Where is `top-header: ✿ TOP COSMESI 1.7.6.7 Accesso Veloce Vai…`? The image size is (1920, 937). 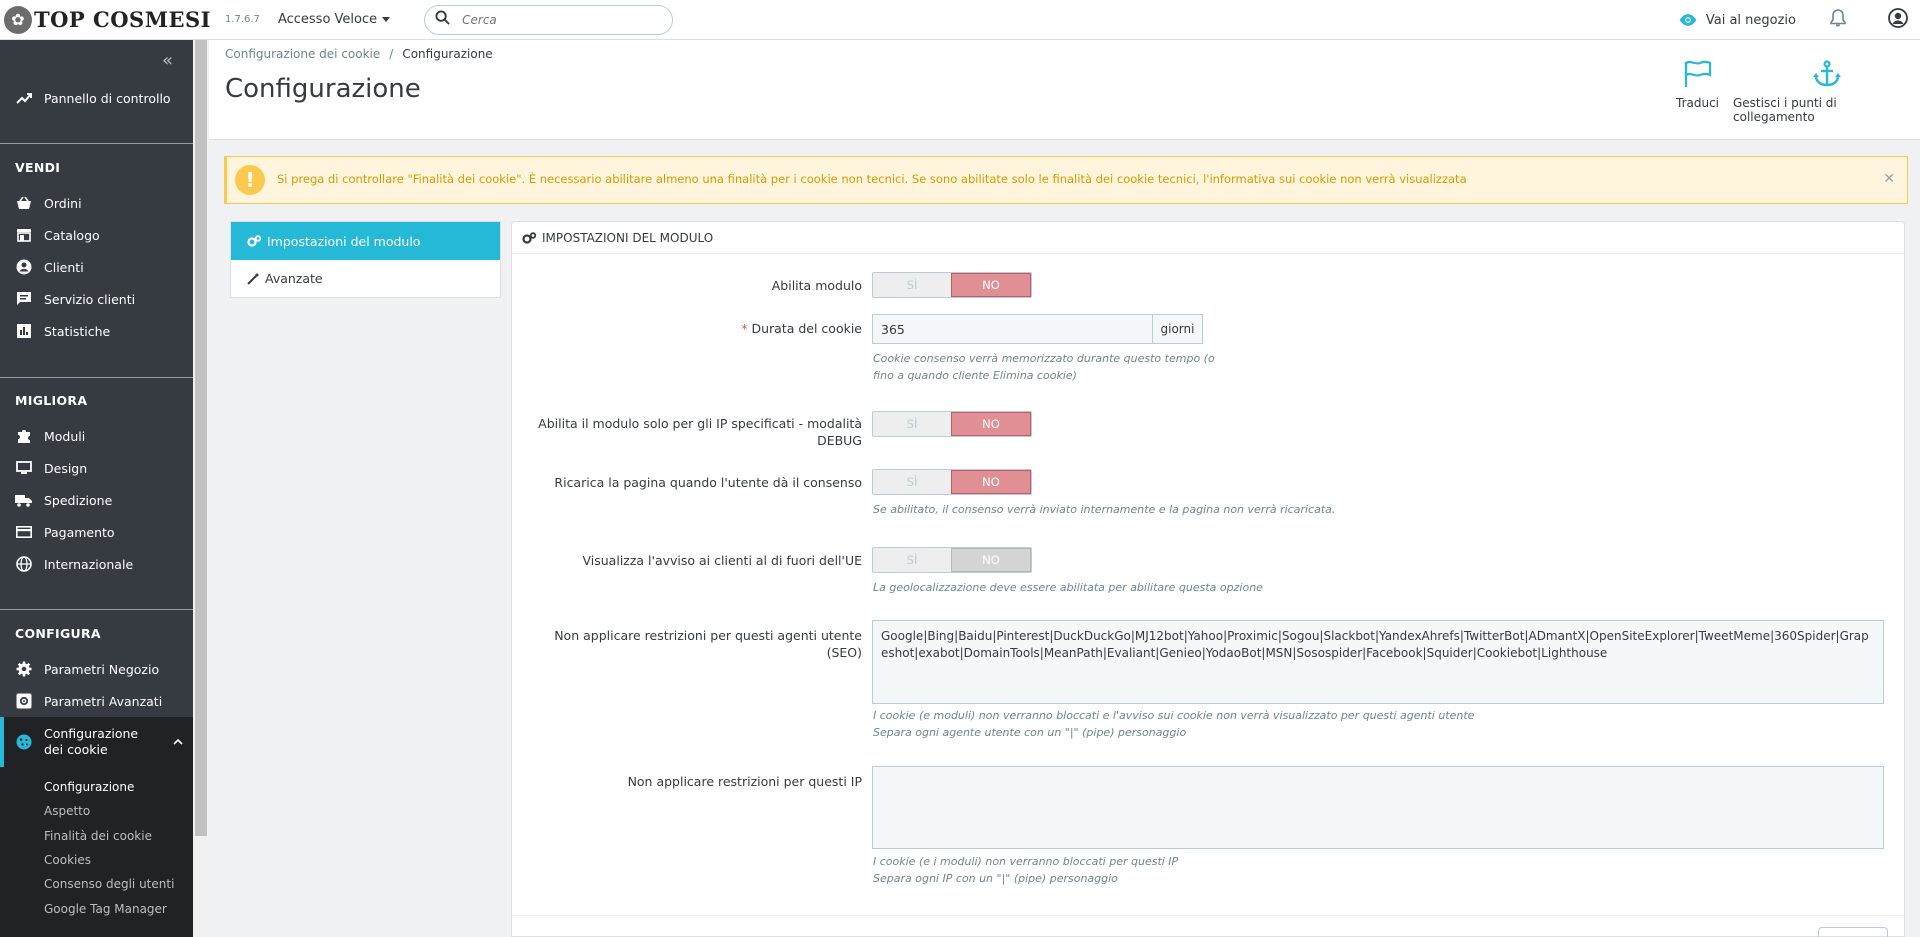 top-header: ✿ TOP COSMESI 1.7.6.7 Accesso Veloce Vai… is located at coordinates (960, 20).